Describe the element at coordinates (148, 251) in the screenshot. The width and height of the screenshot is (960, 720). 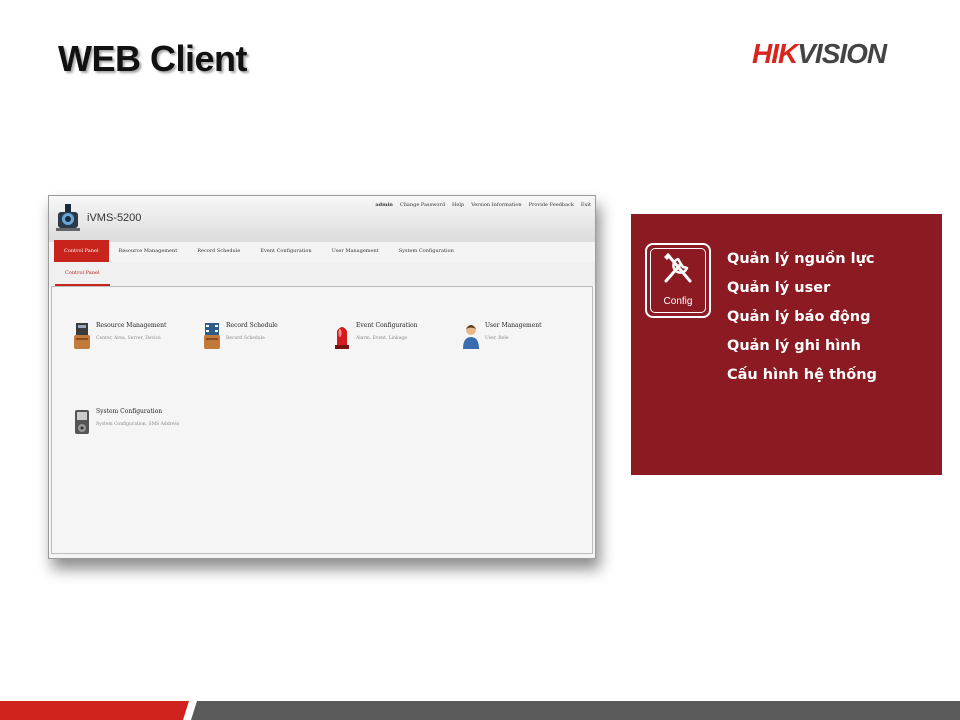
I see `tab-resource-management: Resource Management` at that location.